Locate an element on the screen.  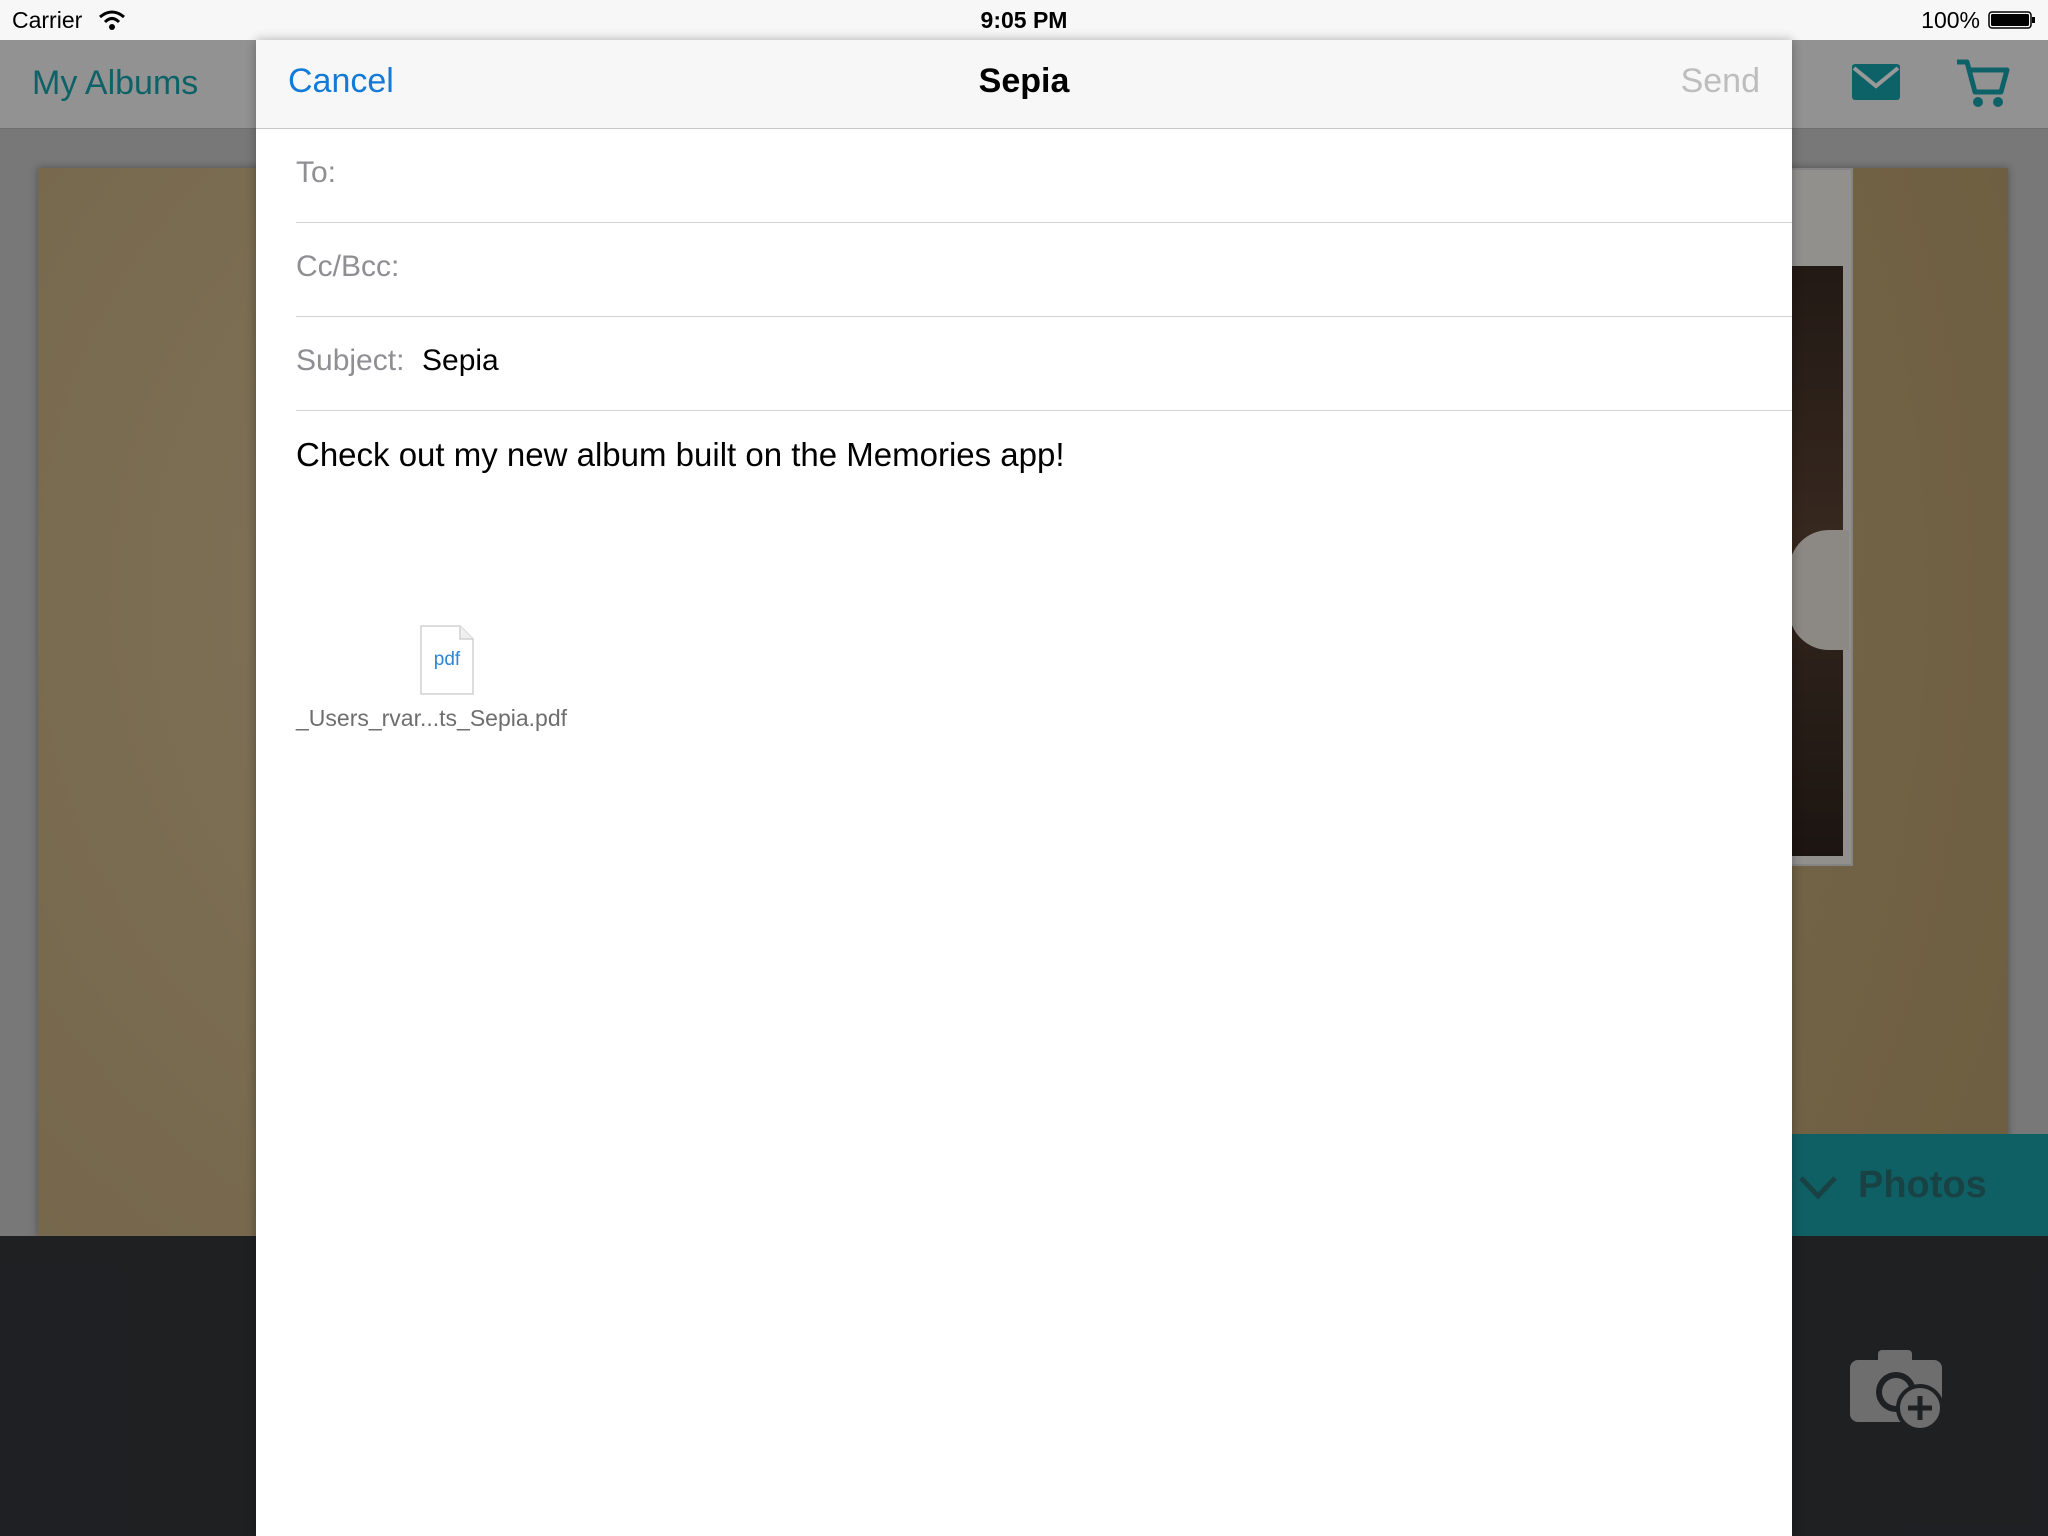
battery-percentage: 100% is located at coordinates (1950, 20).